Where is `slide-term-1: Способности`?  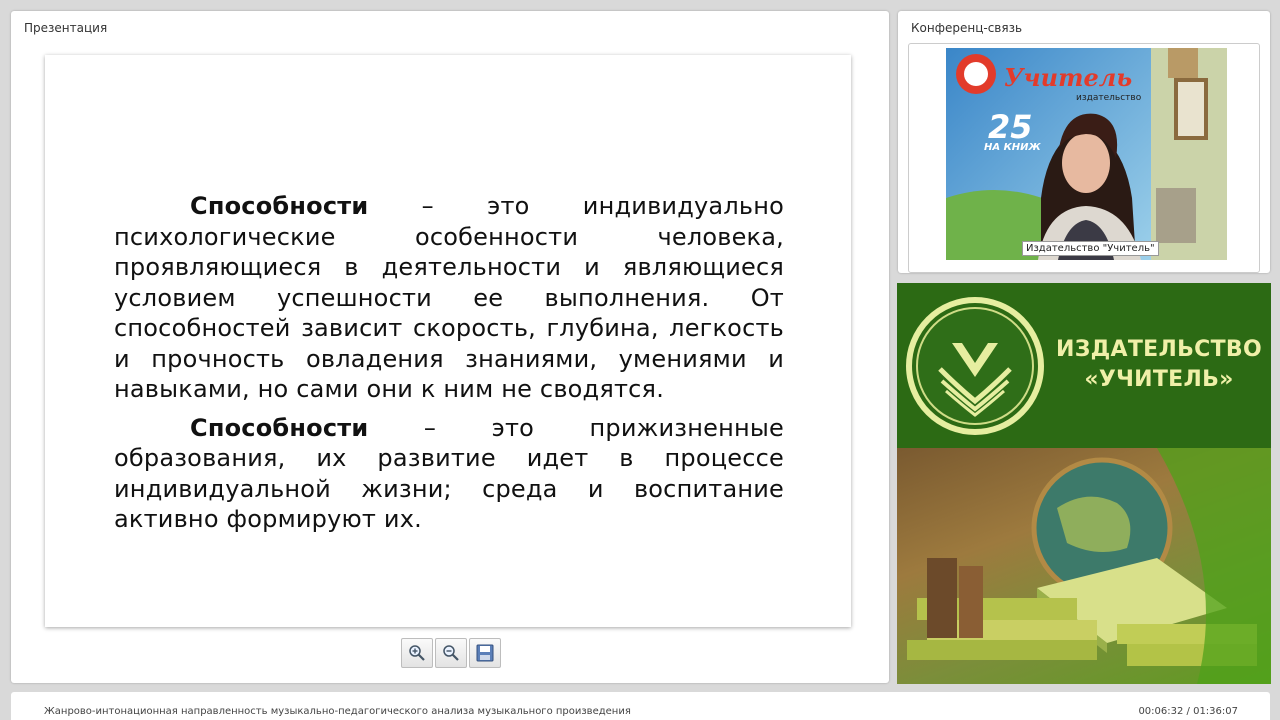
slide-term-1: Способности is located at coordinates (279, 206).